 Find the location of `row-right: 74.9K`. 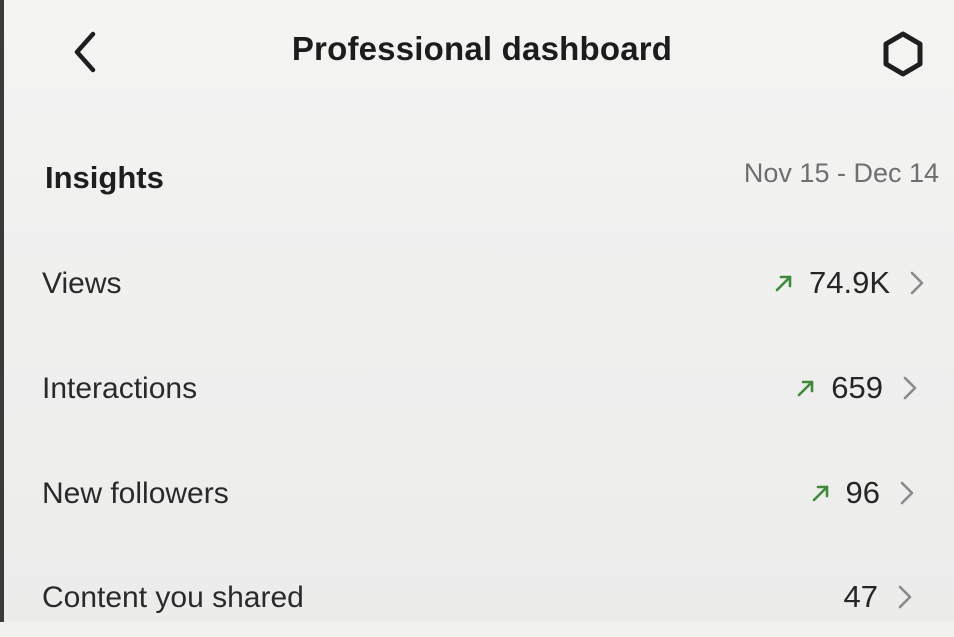

row-right: 74.9K is located at coordinates (849, 283).